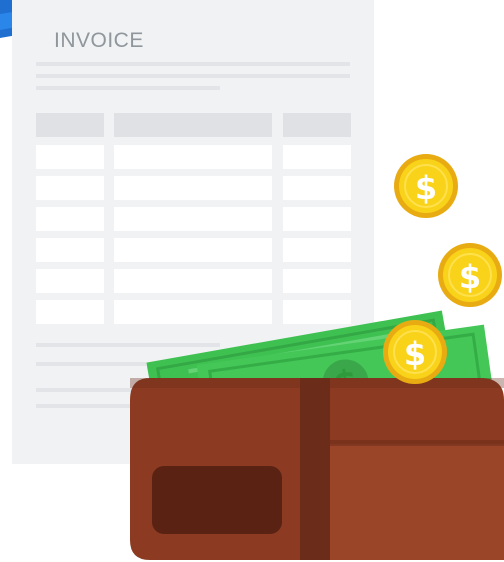 The height and width of the screenshot is (562, 504). What do you see at coordinates (417, 502) in the screenshot?
I see `wallet-front-pocket` at bounding box center [417, 502].